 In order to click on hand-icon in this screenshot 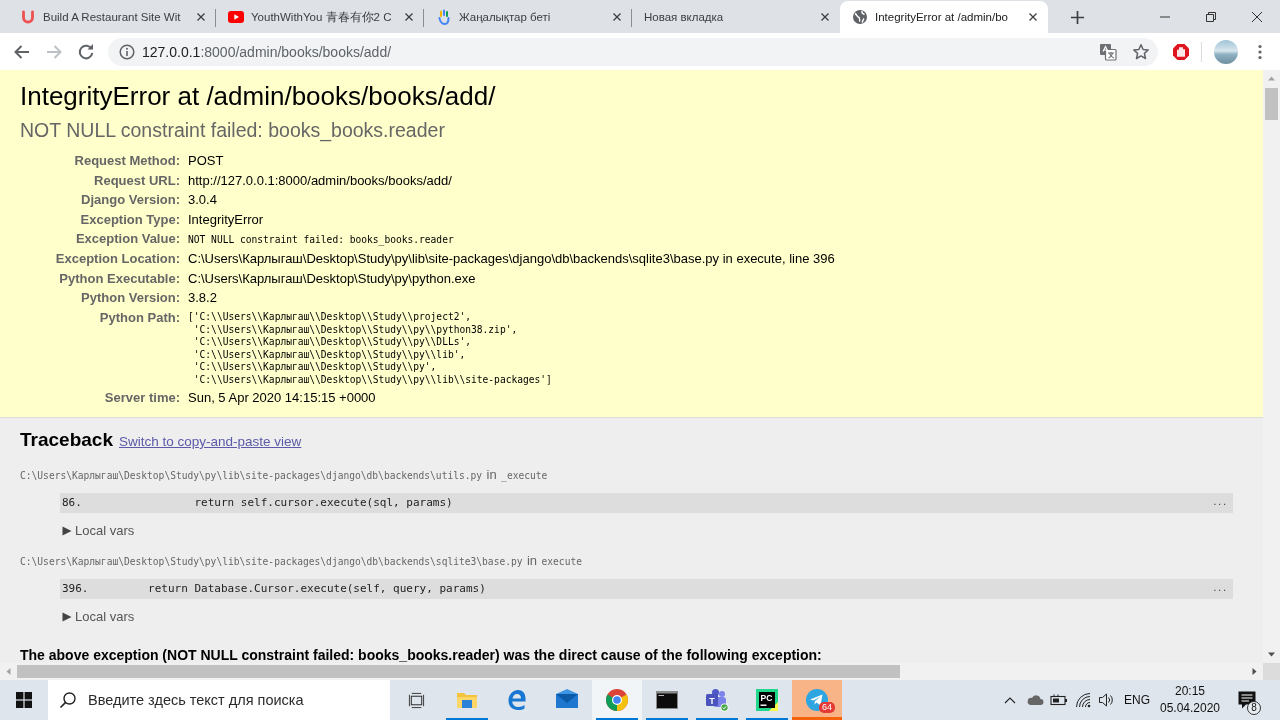, I will do `click(444, 17)`.